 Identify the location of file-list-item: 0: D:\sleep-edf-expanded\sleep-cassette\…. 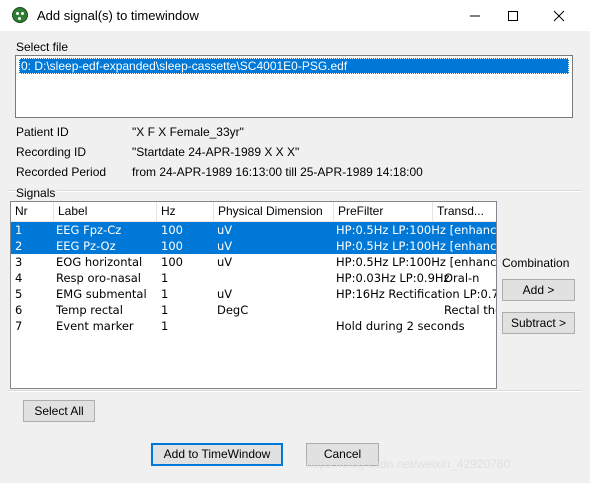
(294, 66).